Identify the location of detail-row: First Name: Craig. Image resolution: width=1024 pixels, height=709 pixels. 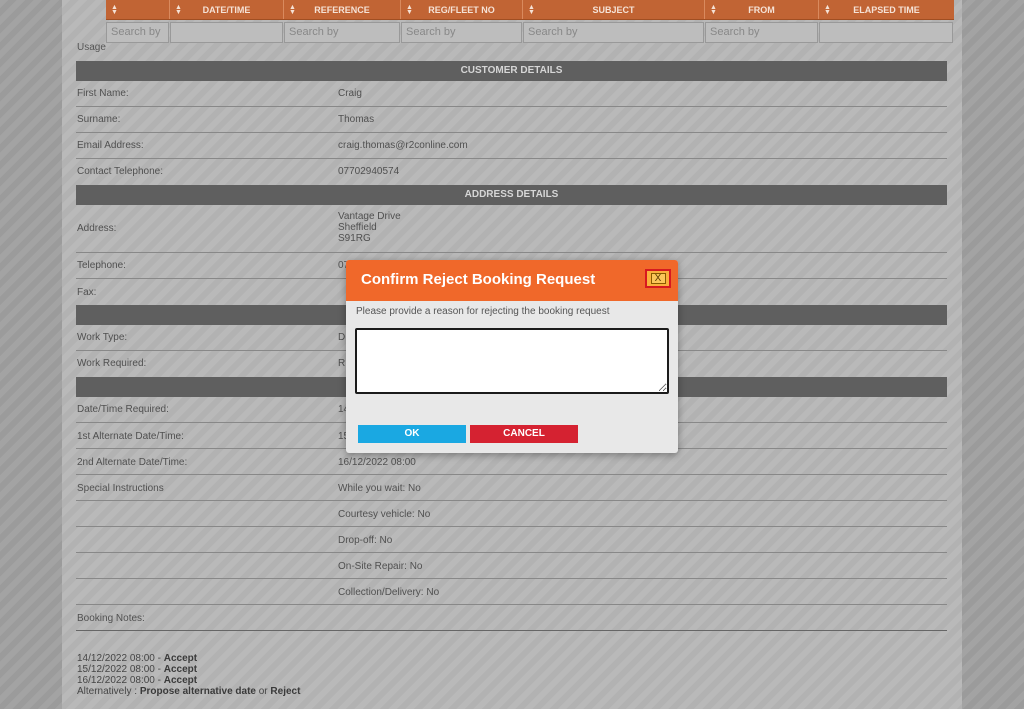
(511, 94).